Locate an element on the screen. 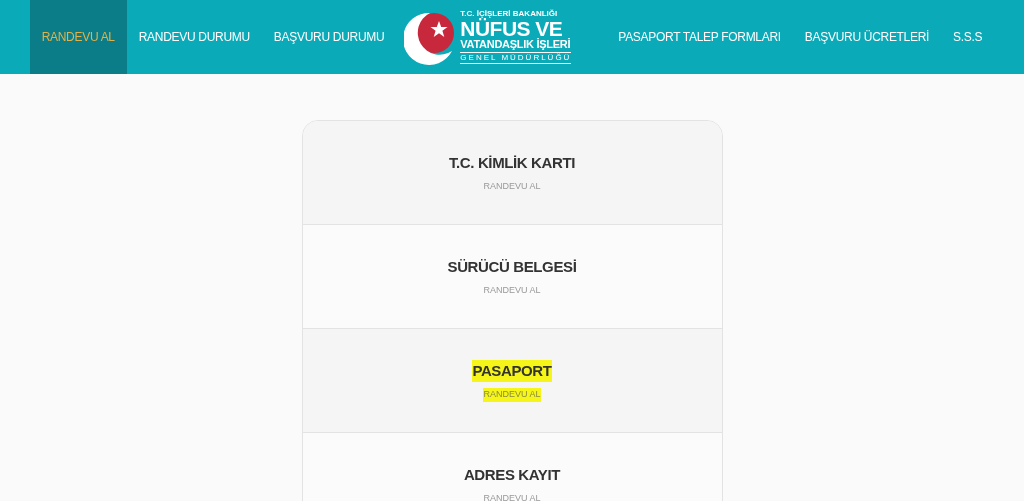  logo-ministry-text: T.C. İÇİŞLERİ BAKANLIĞI is located at coordinates (509, 14).